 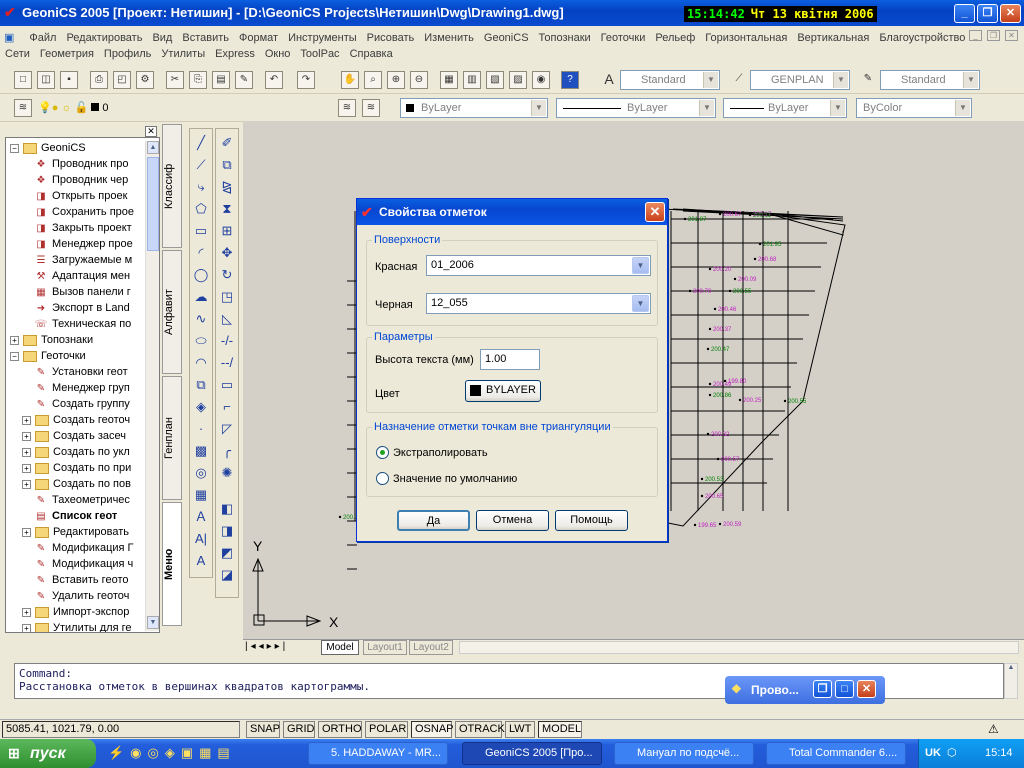 What do you see at coordinates (274, 80) in the screenshot?
I see `undo-icon: ↶` at bounding box center [274, 80].